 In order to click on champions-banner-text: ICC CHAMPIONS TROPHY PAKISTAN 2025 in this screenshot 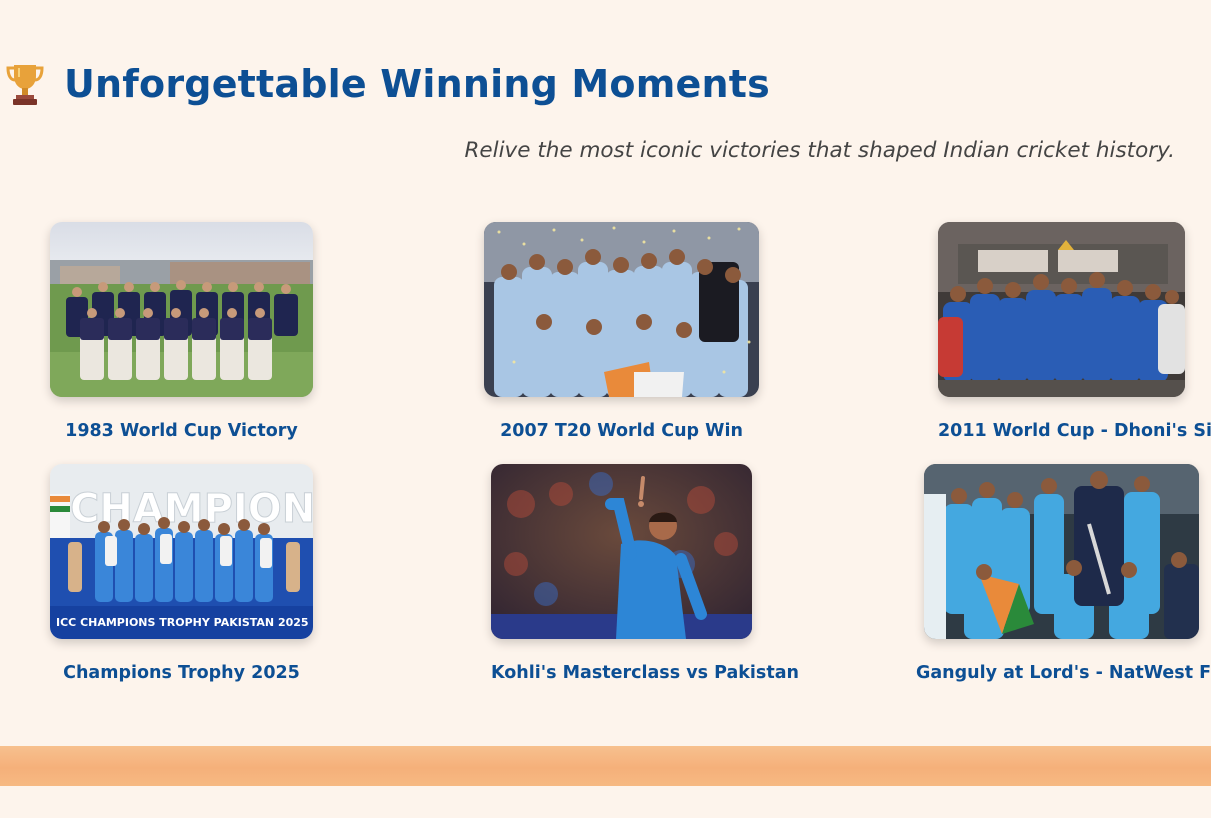, I will do `click(182, 622)`.